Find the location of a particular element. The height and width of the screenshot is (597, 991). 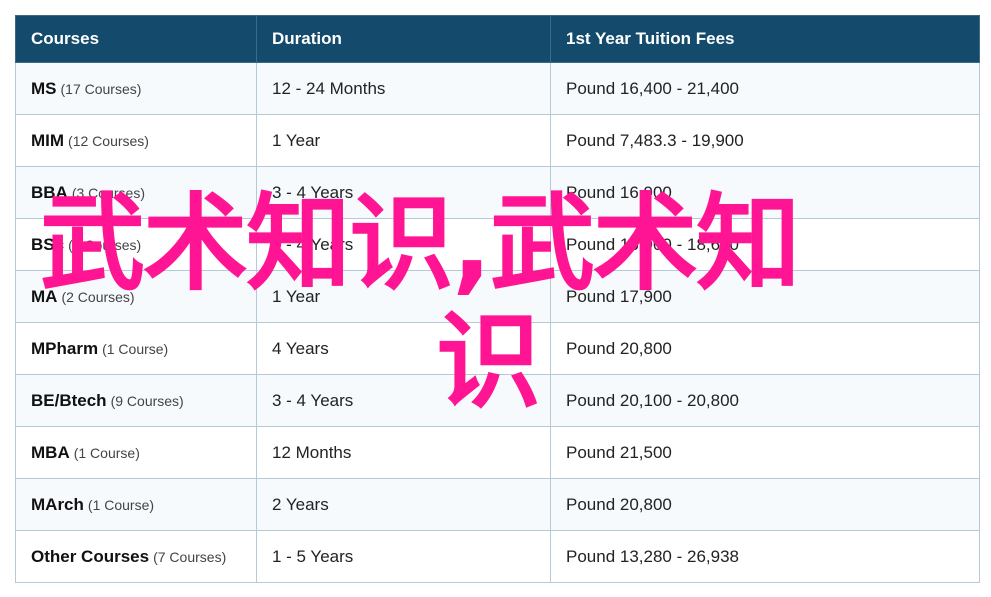

course-name: MIM is located at coordinates (48, 140).